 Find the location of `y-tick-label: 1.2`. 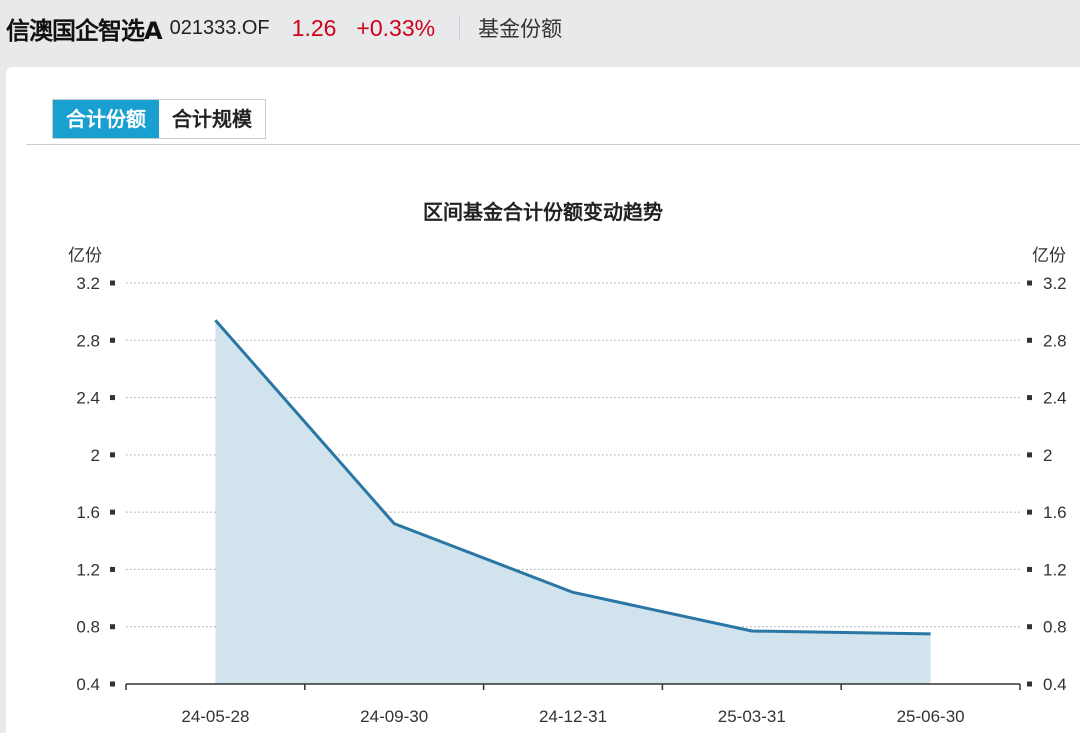

y-tick-label: 1.2 is located at coordinates (88, 569).